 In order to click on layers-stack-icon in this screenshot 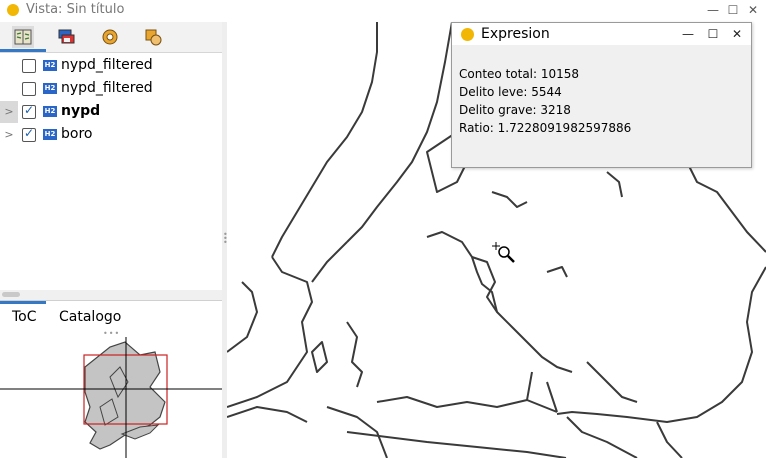, I will do `click(66, 36)`.